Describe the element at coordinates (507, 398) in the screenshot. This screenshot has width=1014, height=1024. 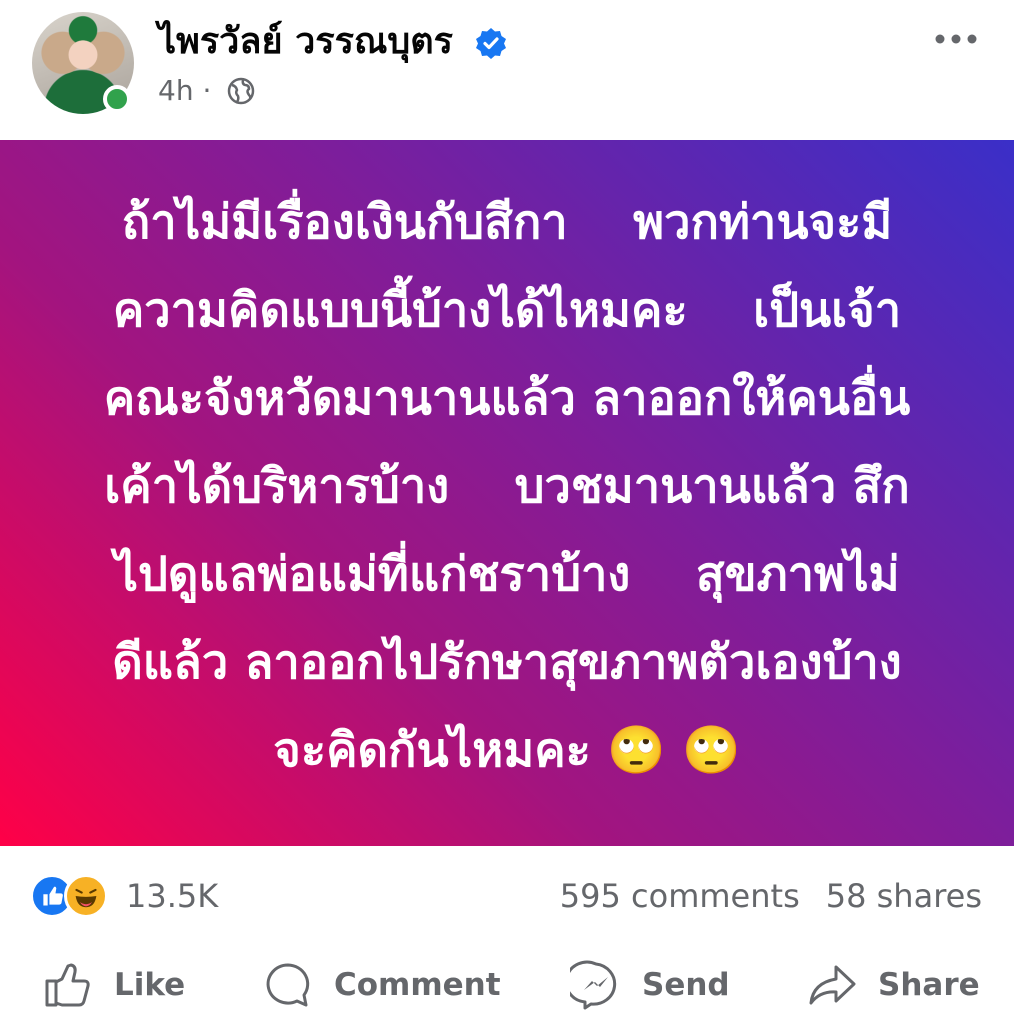
I see `post-text-line: คณะจังหวัดมานานแล้ว ลาออกให้คนอื่น` at that location.